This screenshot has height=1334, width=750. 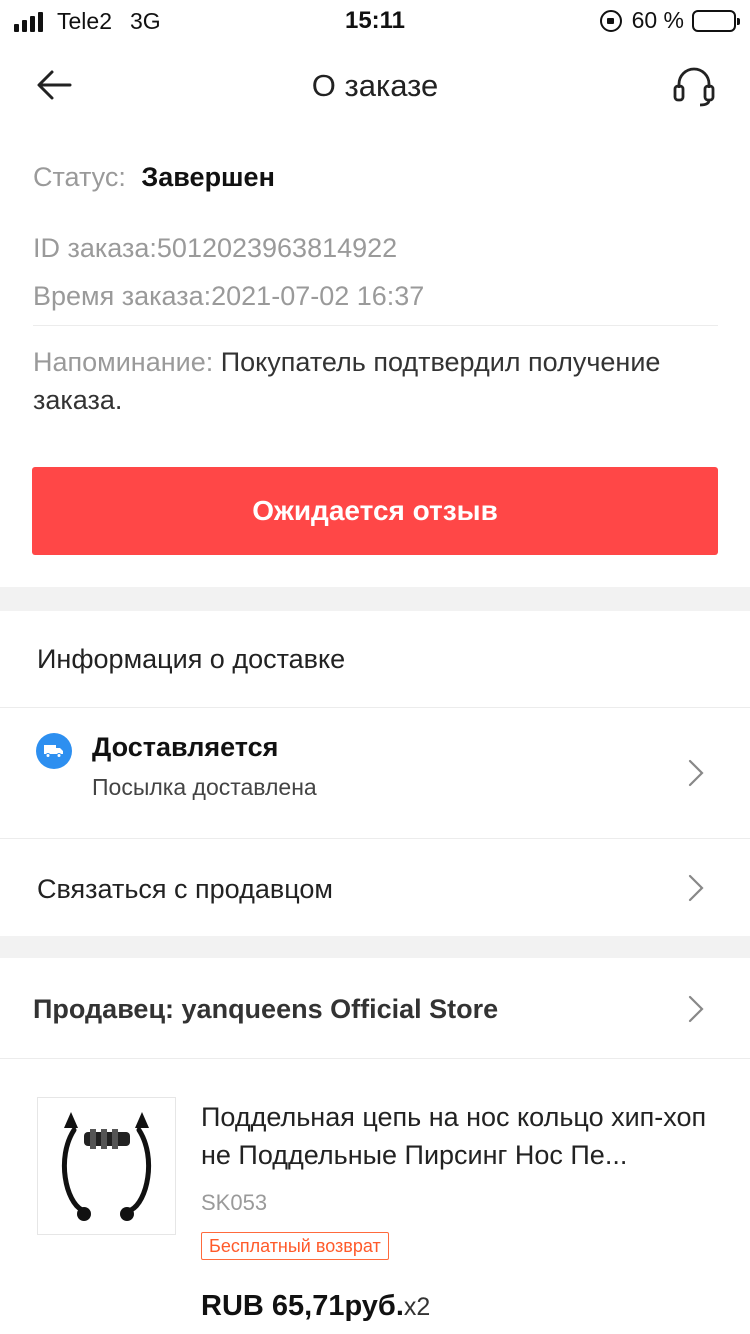 I want to click on app-header: О заказе, so click(x=375, y=86).